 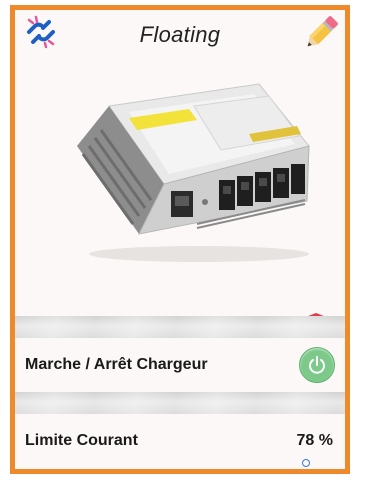 What do you see at coordinates (116, 364) in the screenshot?
I see `power-row-label: Marche / Arrêt Chargeur` at bounding box center [116, 364].